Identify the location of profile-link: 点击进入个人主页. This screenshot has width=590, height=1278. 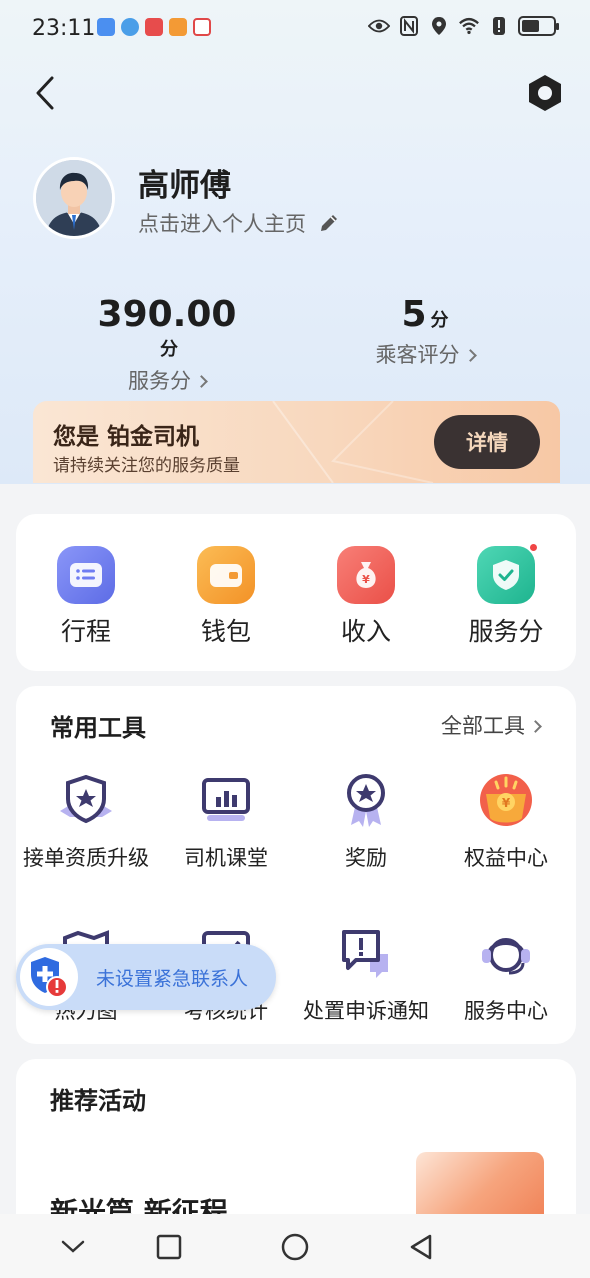
(239, 223).